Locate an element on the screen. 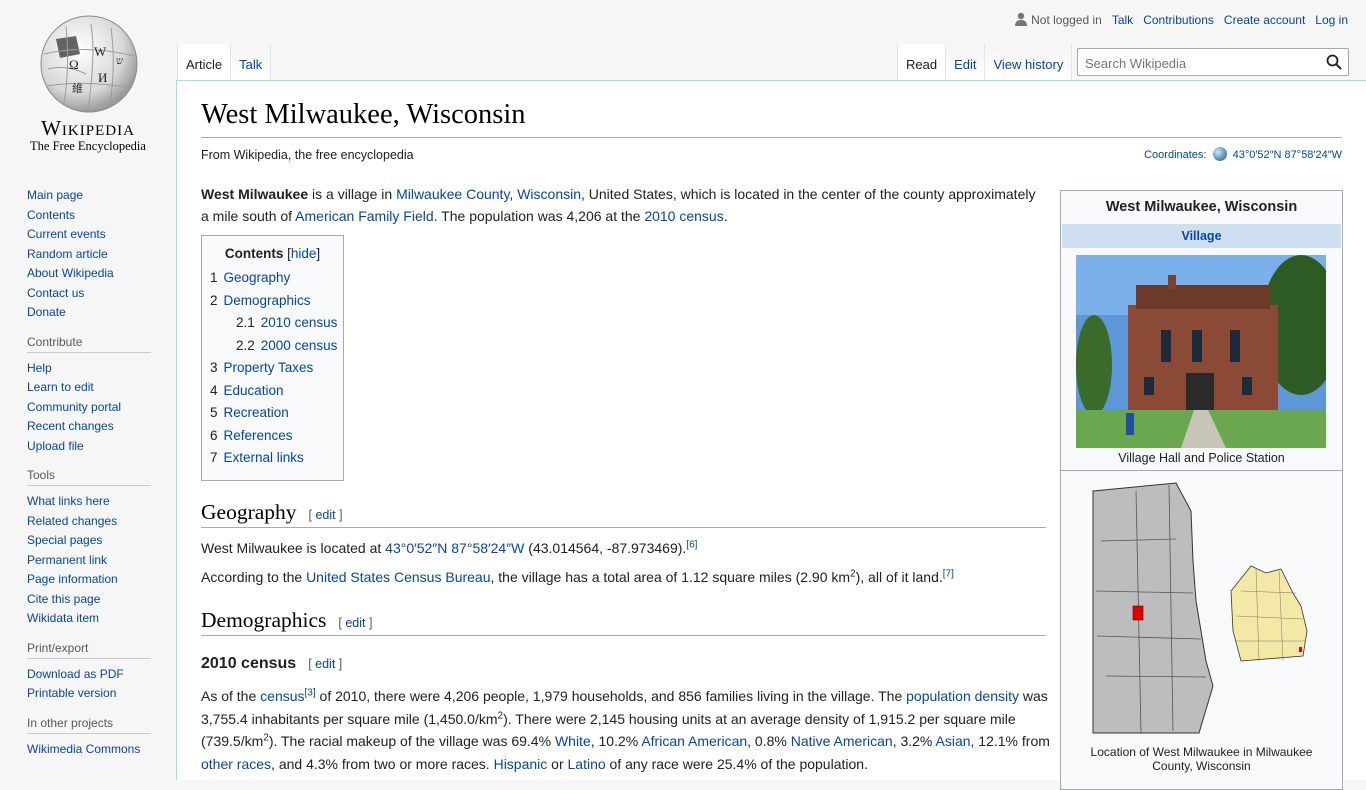  infobox-type-link: Village is located at coordinates (1201, 236).